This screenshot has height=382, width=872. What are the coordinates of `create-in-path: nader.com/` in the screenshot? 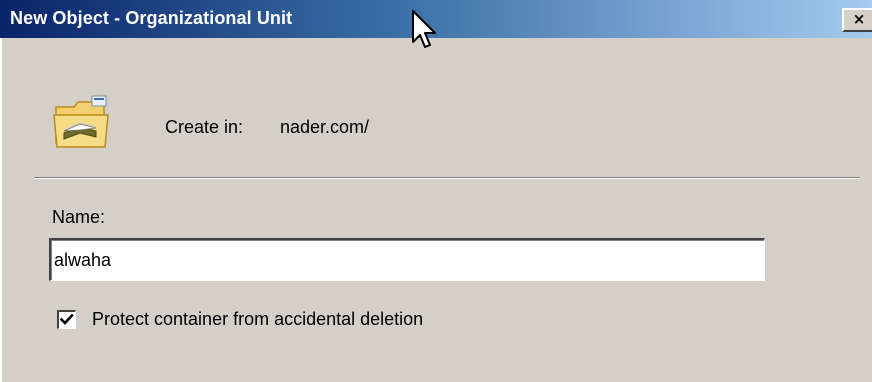 It's located at (325, 127).